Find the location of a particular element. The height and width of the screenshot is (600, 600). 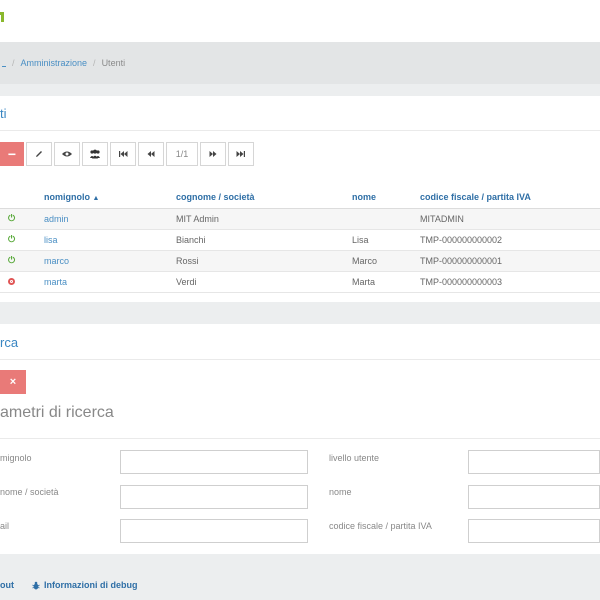

table-row: ⏻ admin MIT Admin MITADMIN is located at coordinates (300, 219).